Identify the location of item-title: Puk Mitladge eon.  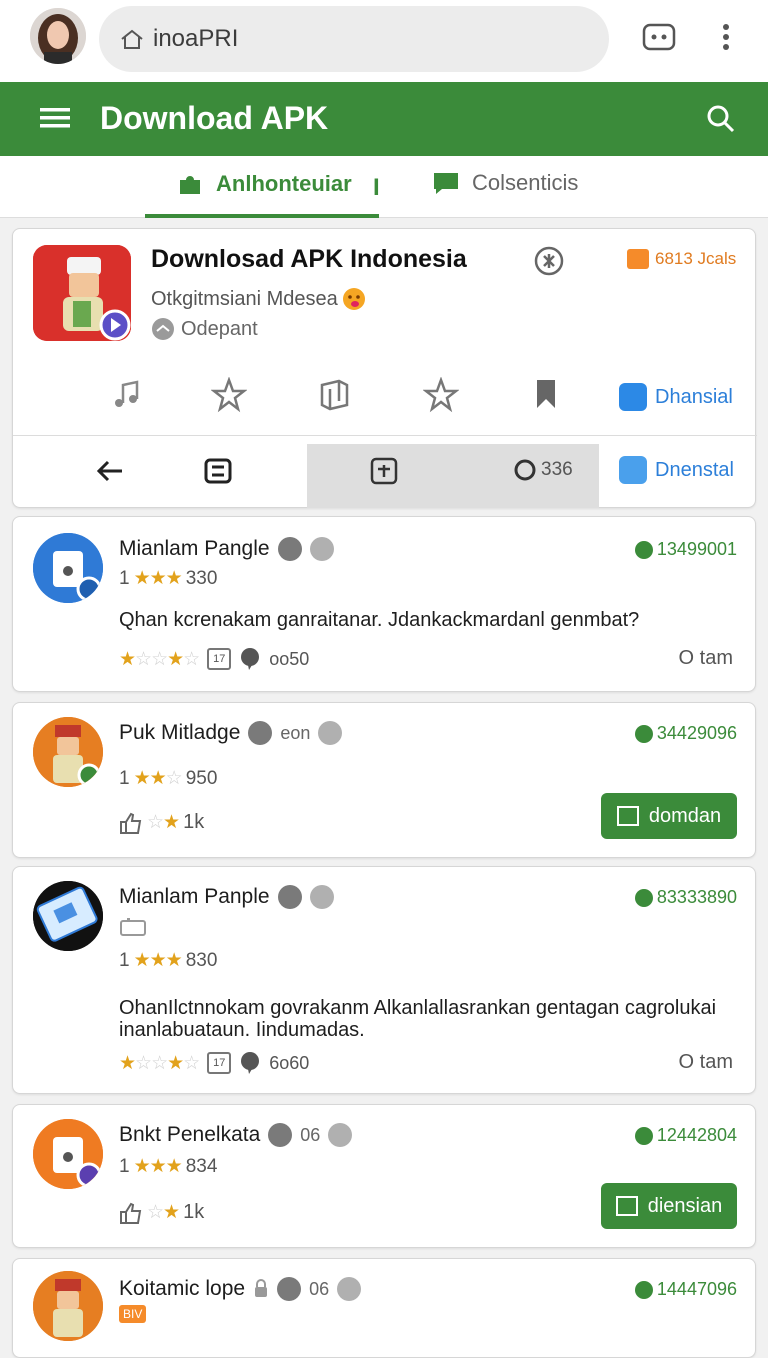
(231, 733).